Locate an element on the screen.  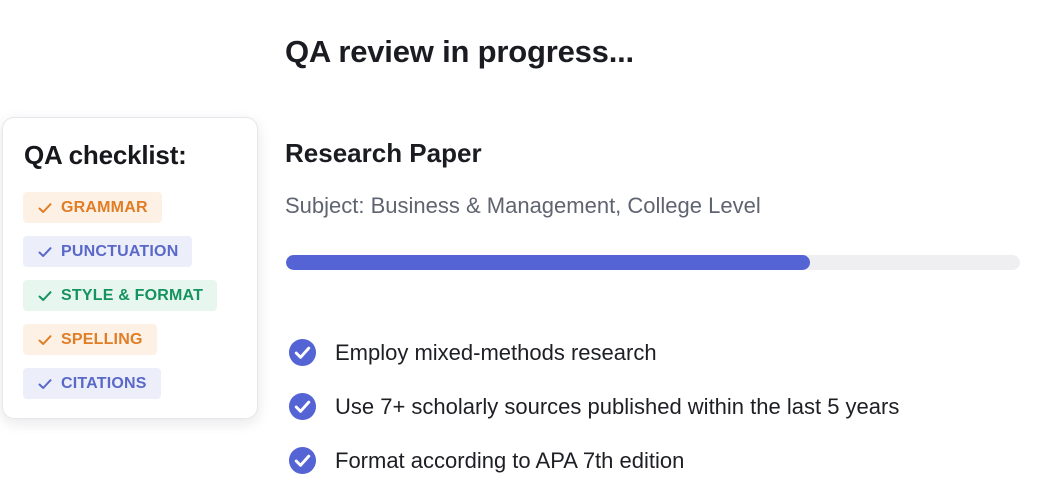
checklist-title: QA checklist: is located at coordinates (105, 155).